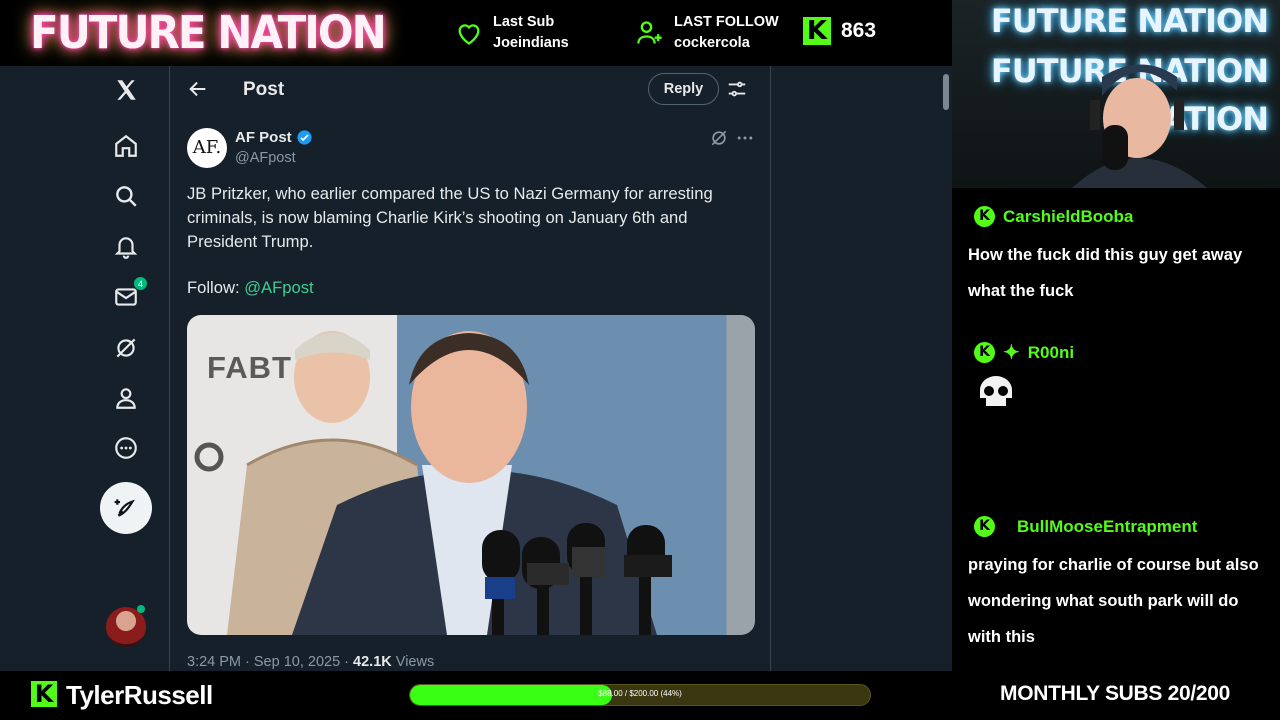  Describe the element at coordinates (745, 138) in the screenshot. I see `more-horizontal-icon` at that location.